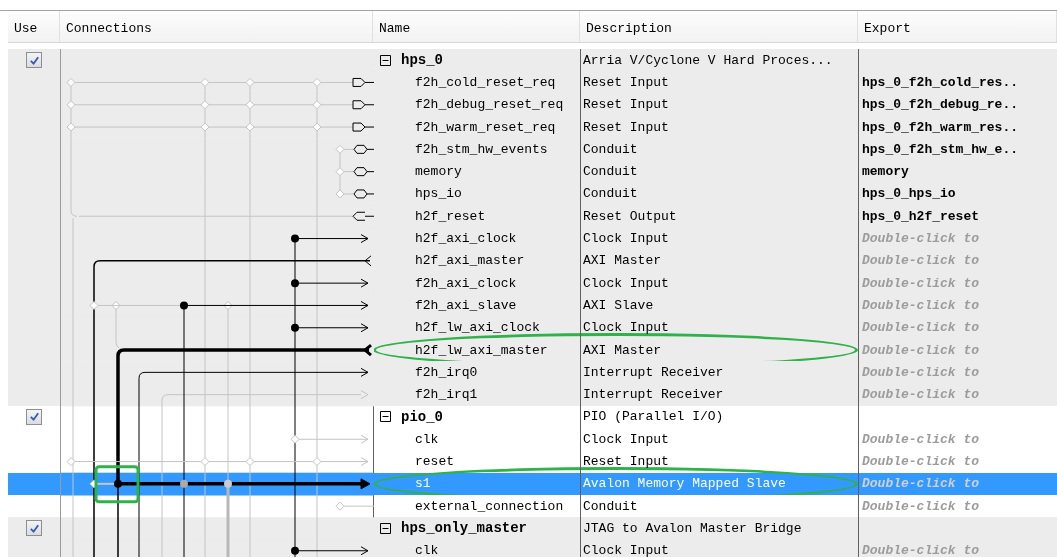  I want to click on interface-description: Conduit, so click(719, 171).